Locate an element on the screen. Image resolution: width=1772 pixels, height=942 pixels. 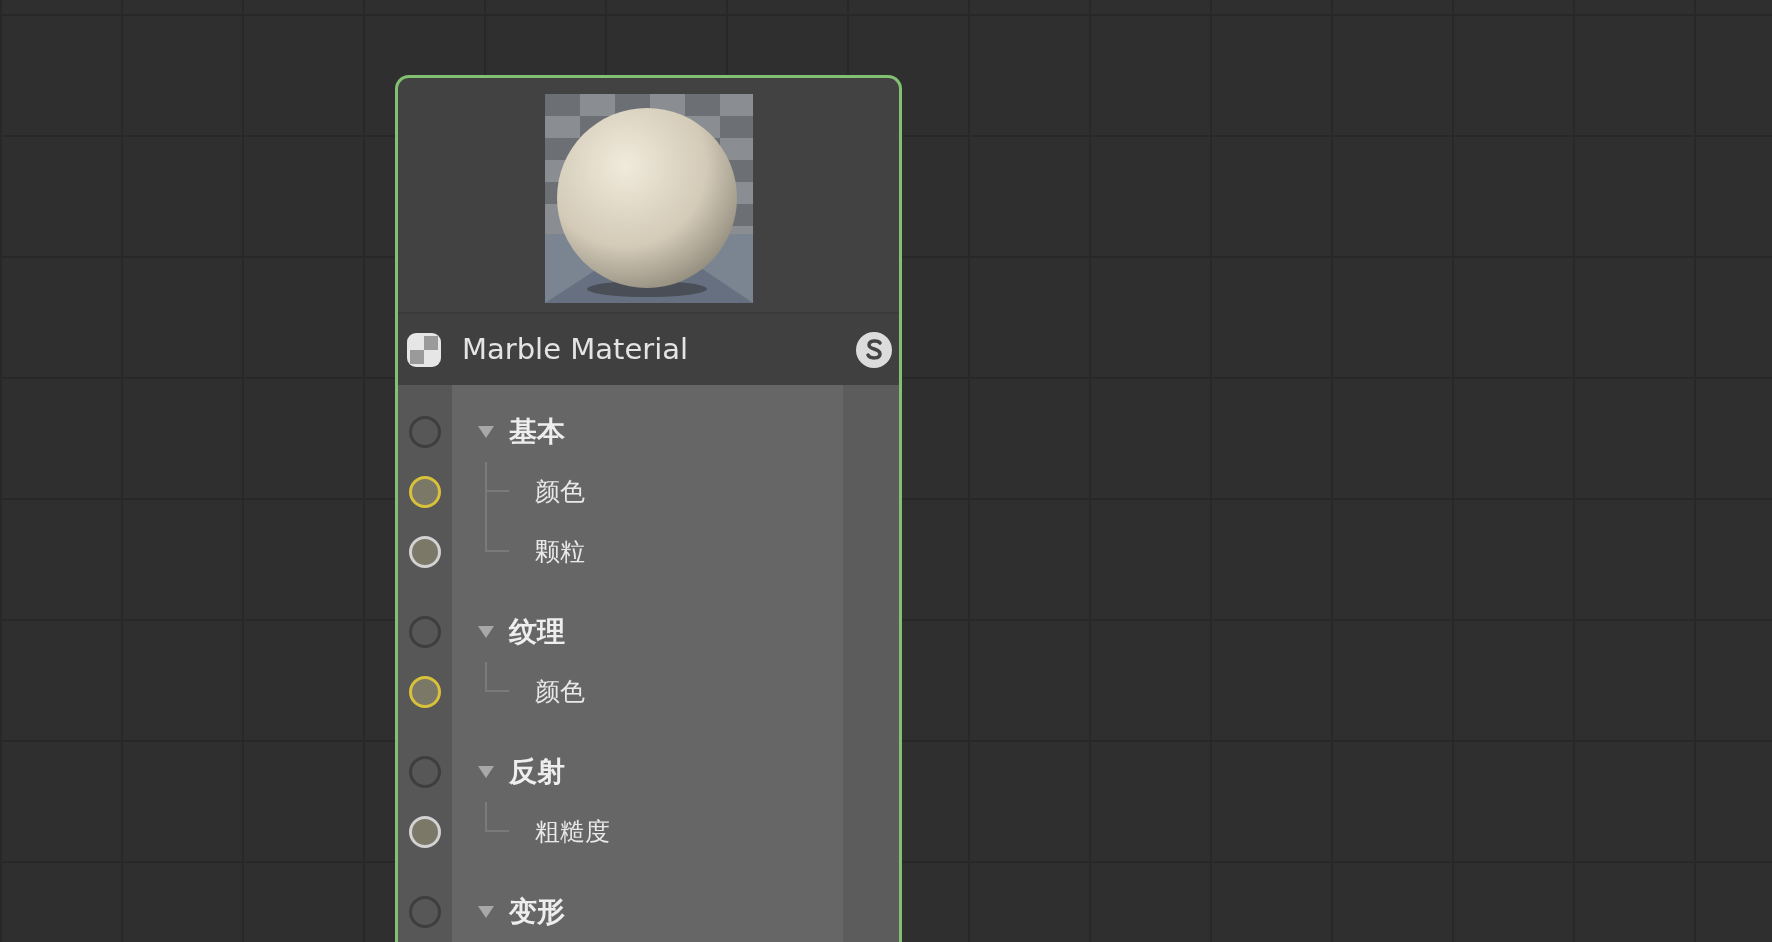
solo-icon is located at coordinates (874, 349).